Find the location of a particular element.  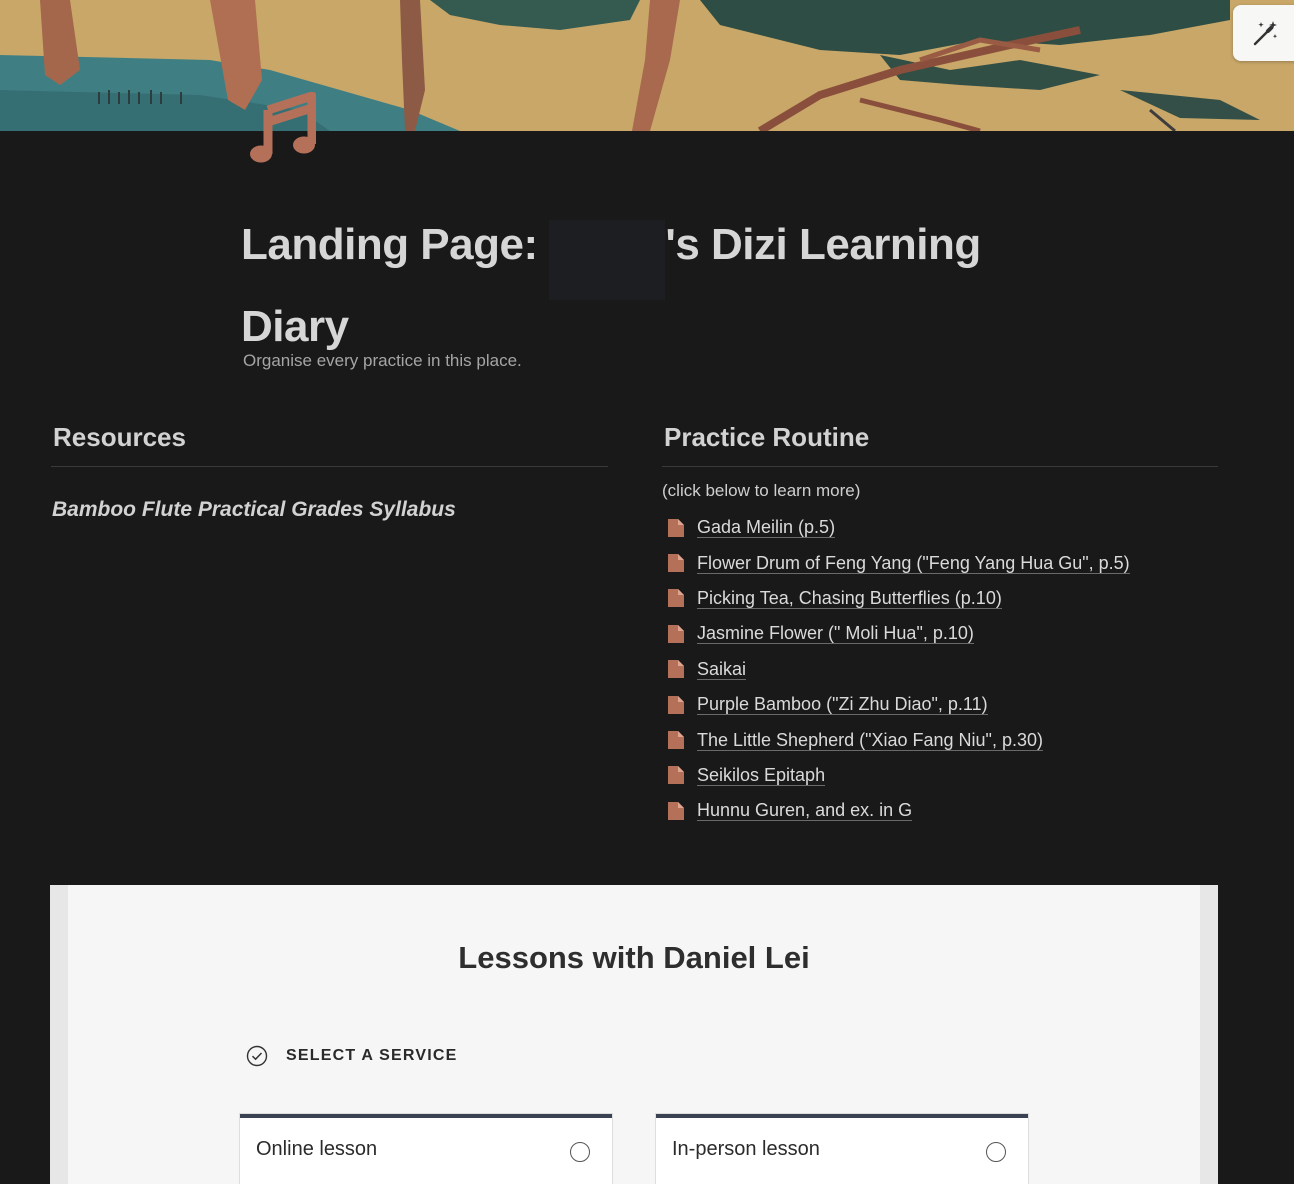

magic-wand-icon is located at coordinates (1265, 33).